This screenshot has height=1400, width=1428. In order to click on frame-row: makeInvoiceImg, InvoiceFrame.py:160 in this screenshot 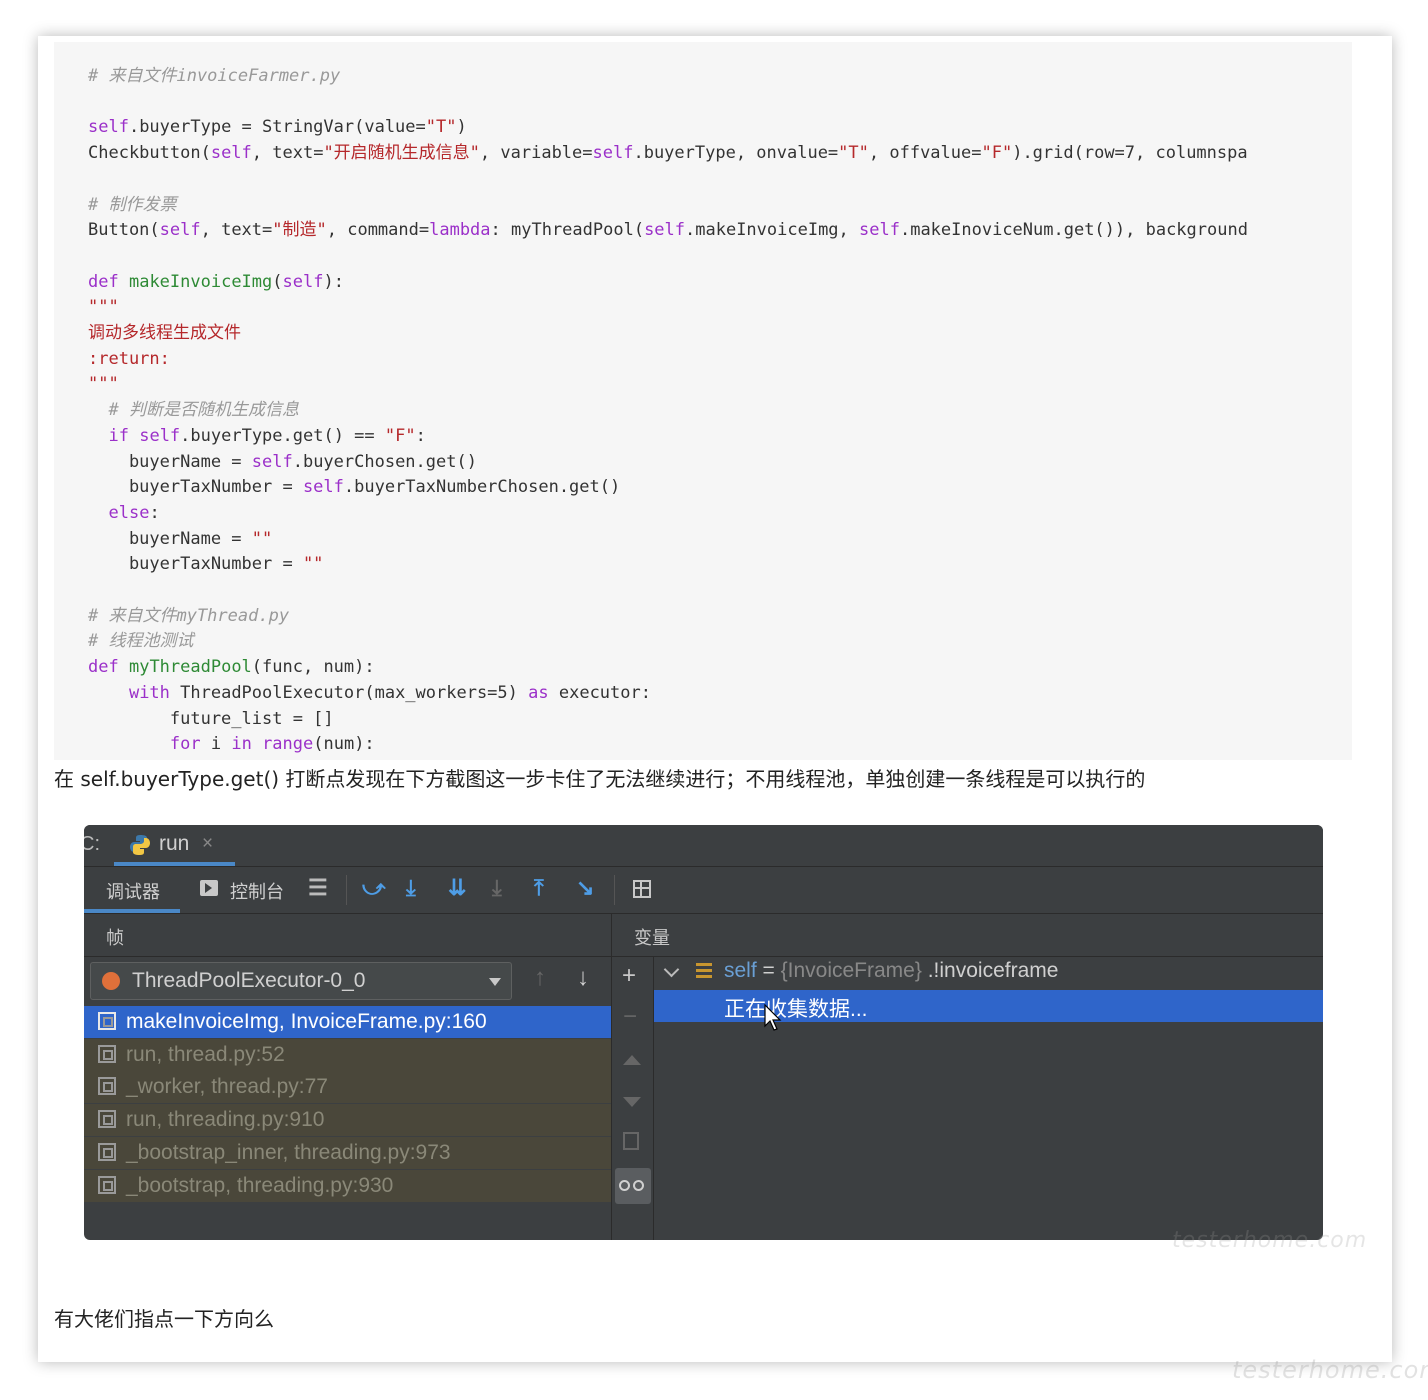, I will do `click(347, 1022)`.